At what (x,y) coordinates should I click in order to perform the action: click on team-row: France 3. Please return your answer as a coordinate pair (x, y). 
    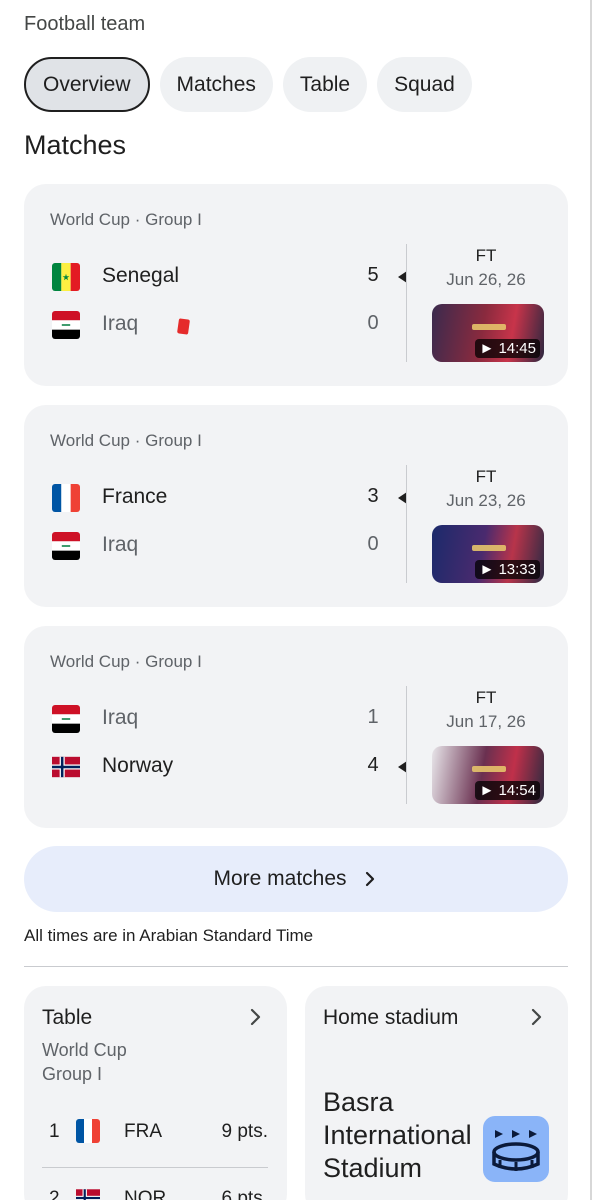
    Looking at the image, I should click on (230, 499).